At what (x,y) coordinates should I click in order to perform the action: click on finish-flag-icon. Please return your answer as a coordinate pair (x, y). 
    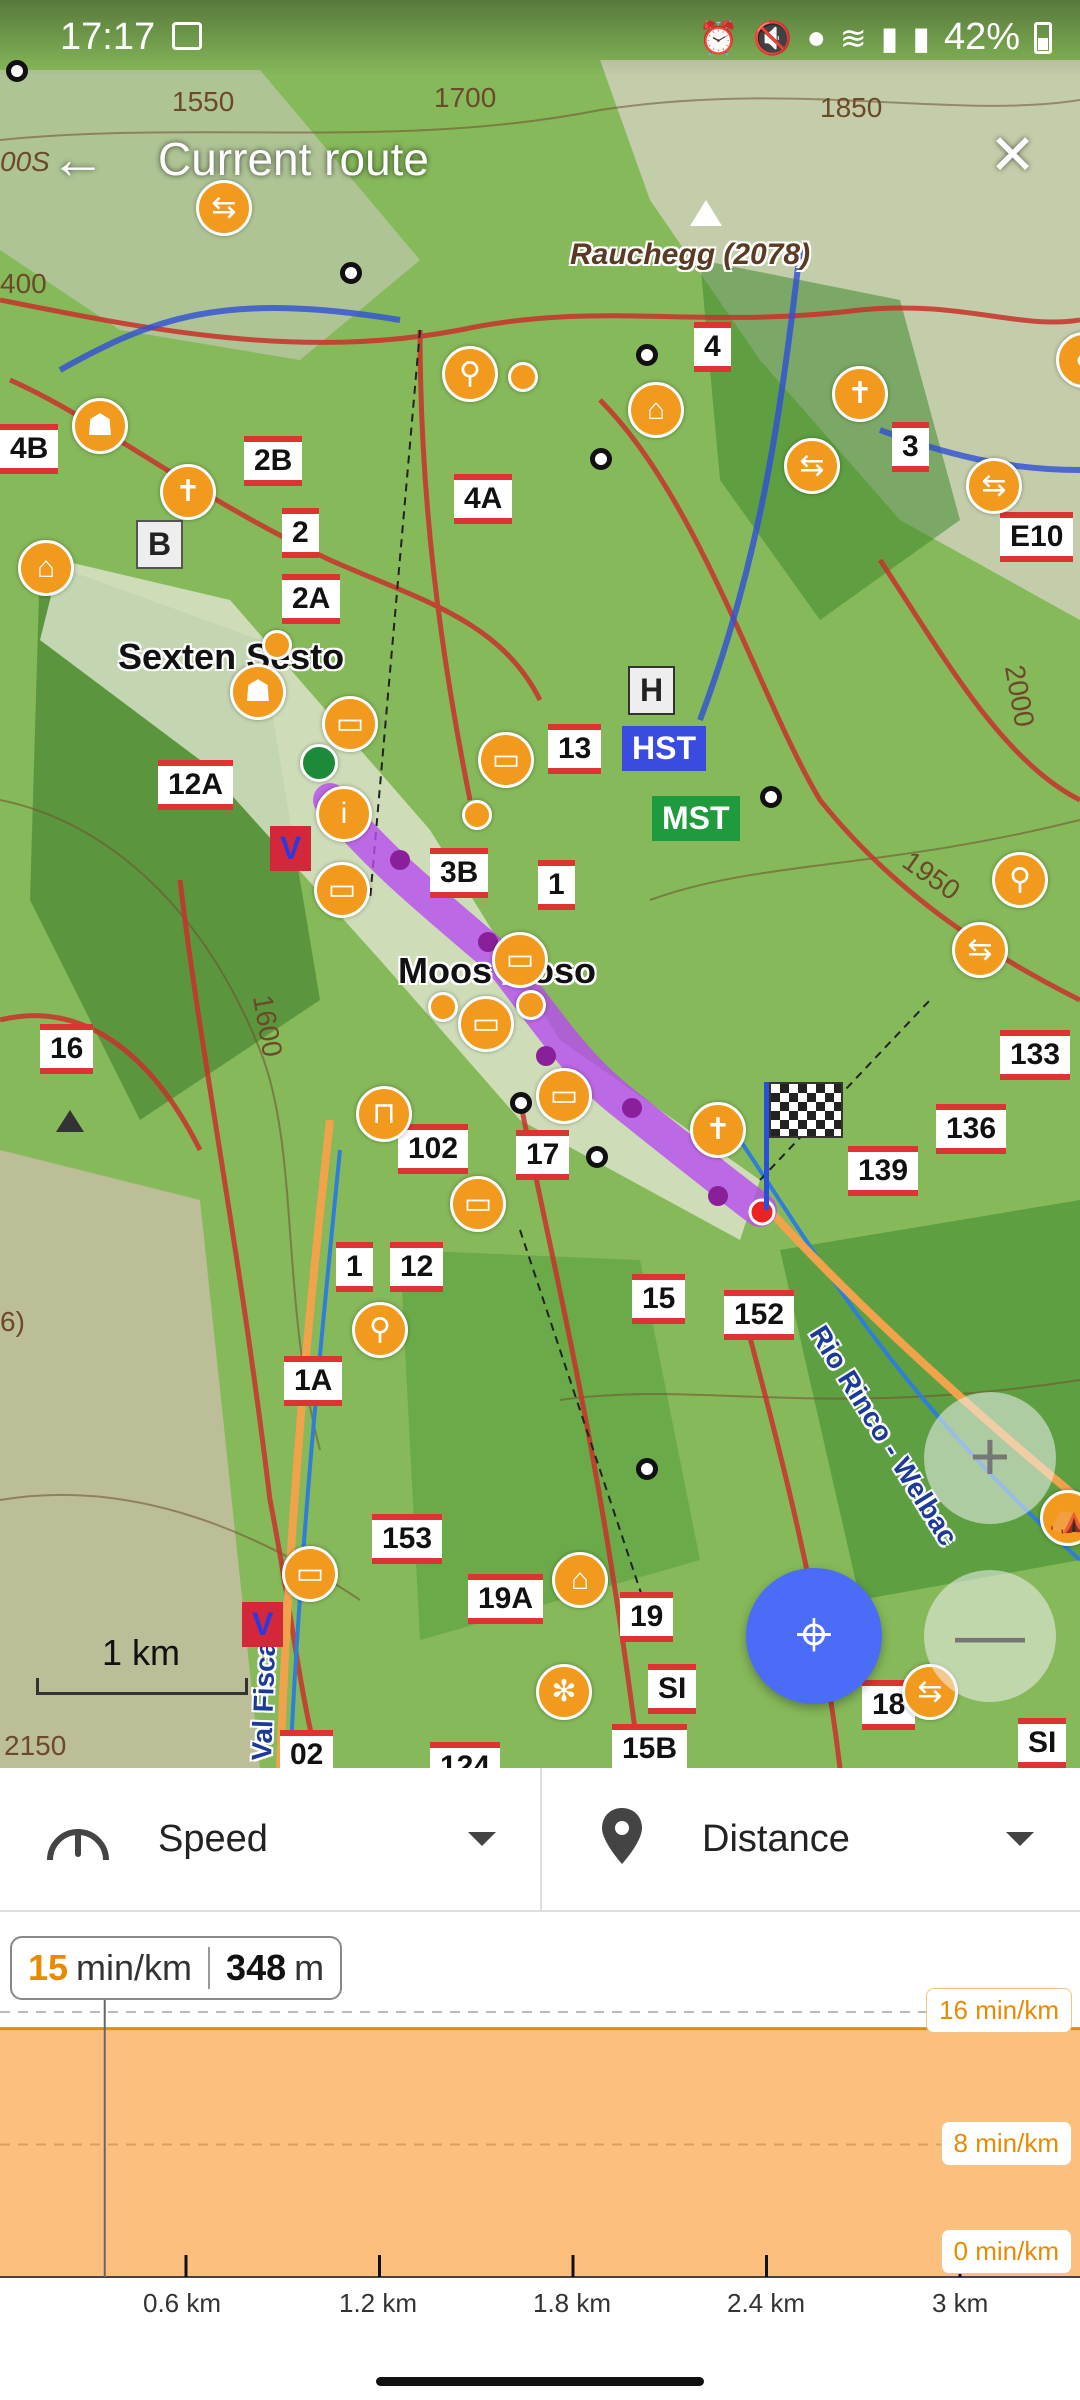
    Looking at the image, I should click on (803, 1146).